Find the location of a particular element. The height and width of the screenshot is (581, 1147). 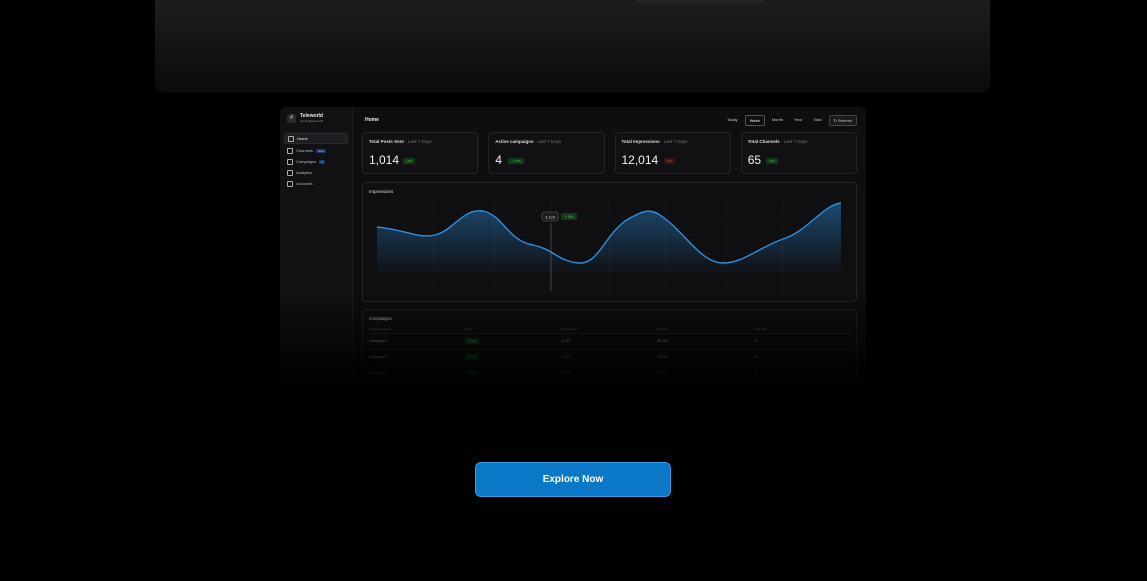

stat-delta: +2% is located at coordinates (771, 161).